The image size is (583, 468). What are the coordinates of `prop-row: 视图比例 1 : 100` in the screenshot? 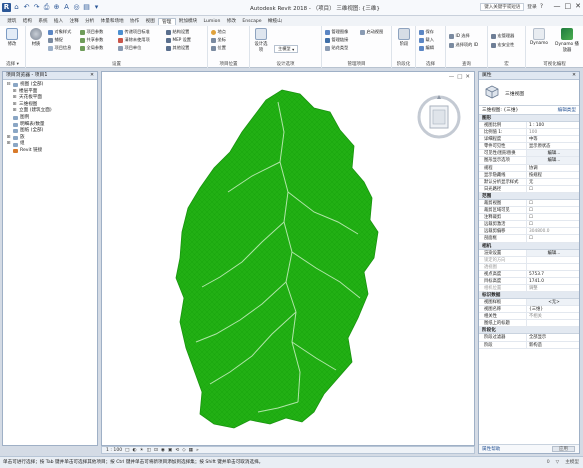 It's located at (529, 126).